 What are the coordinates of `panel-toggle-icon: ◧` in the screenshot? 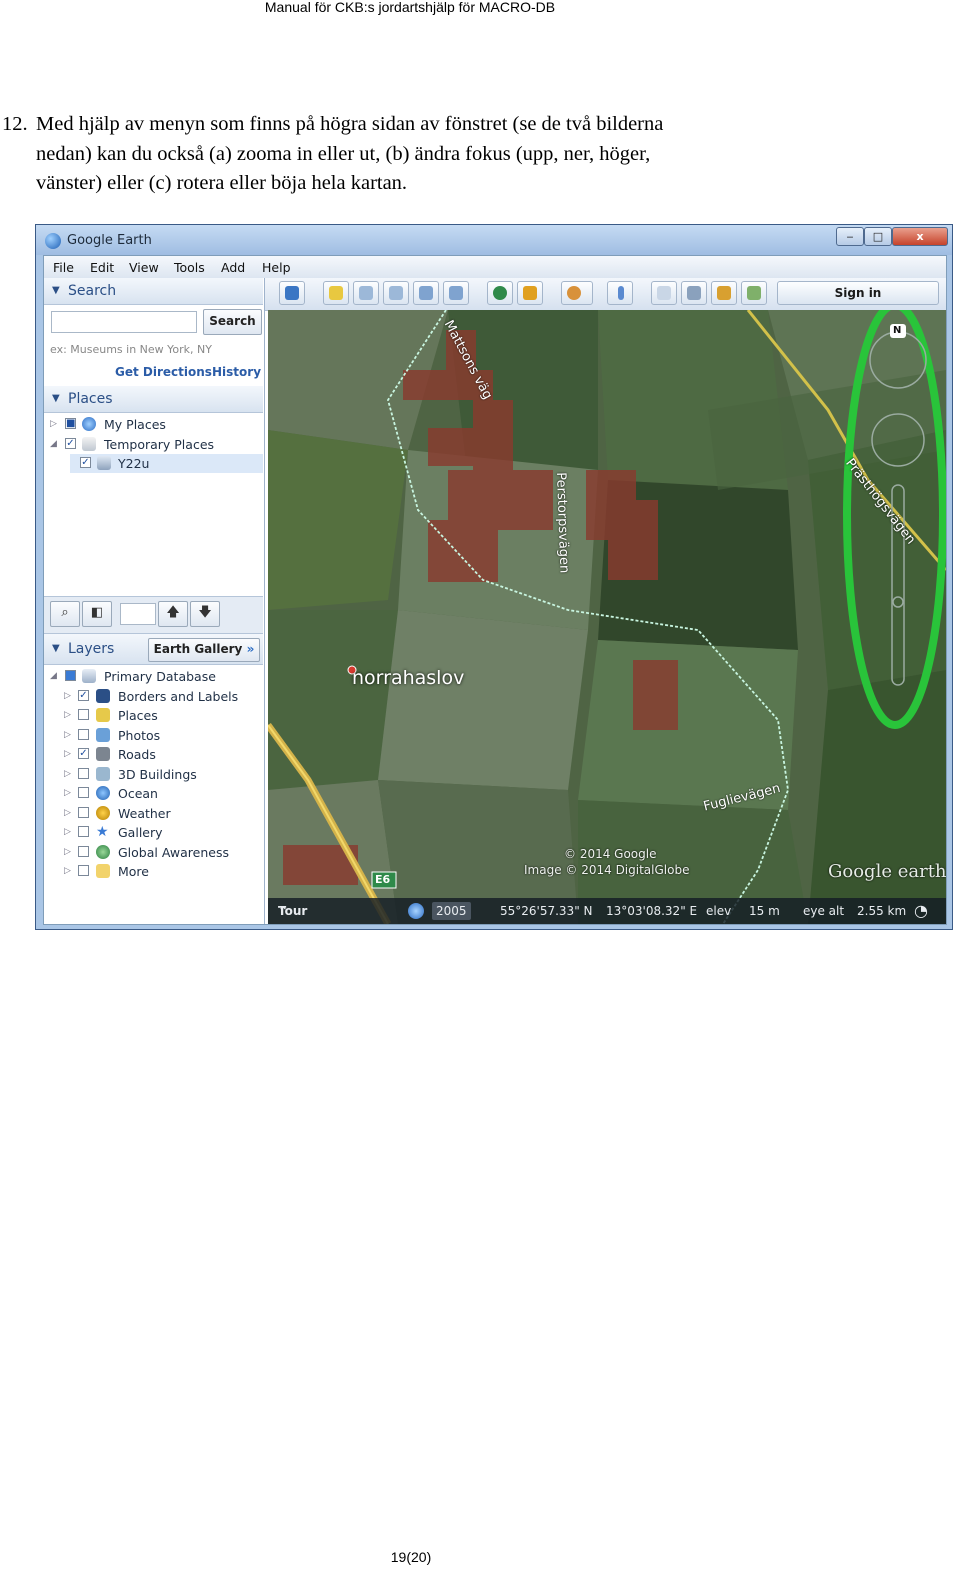 It's located at (97, 614).